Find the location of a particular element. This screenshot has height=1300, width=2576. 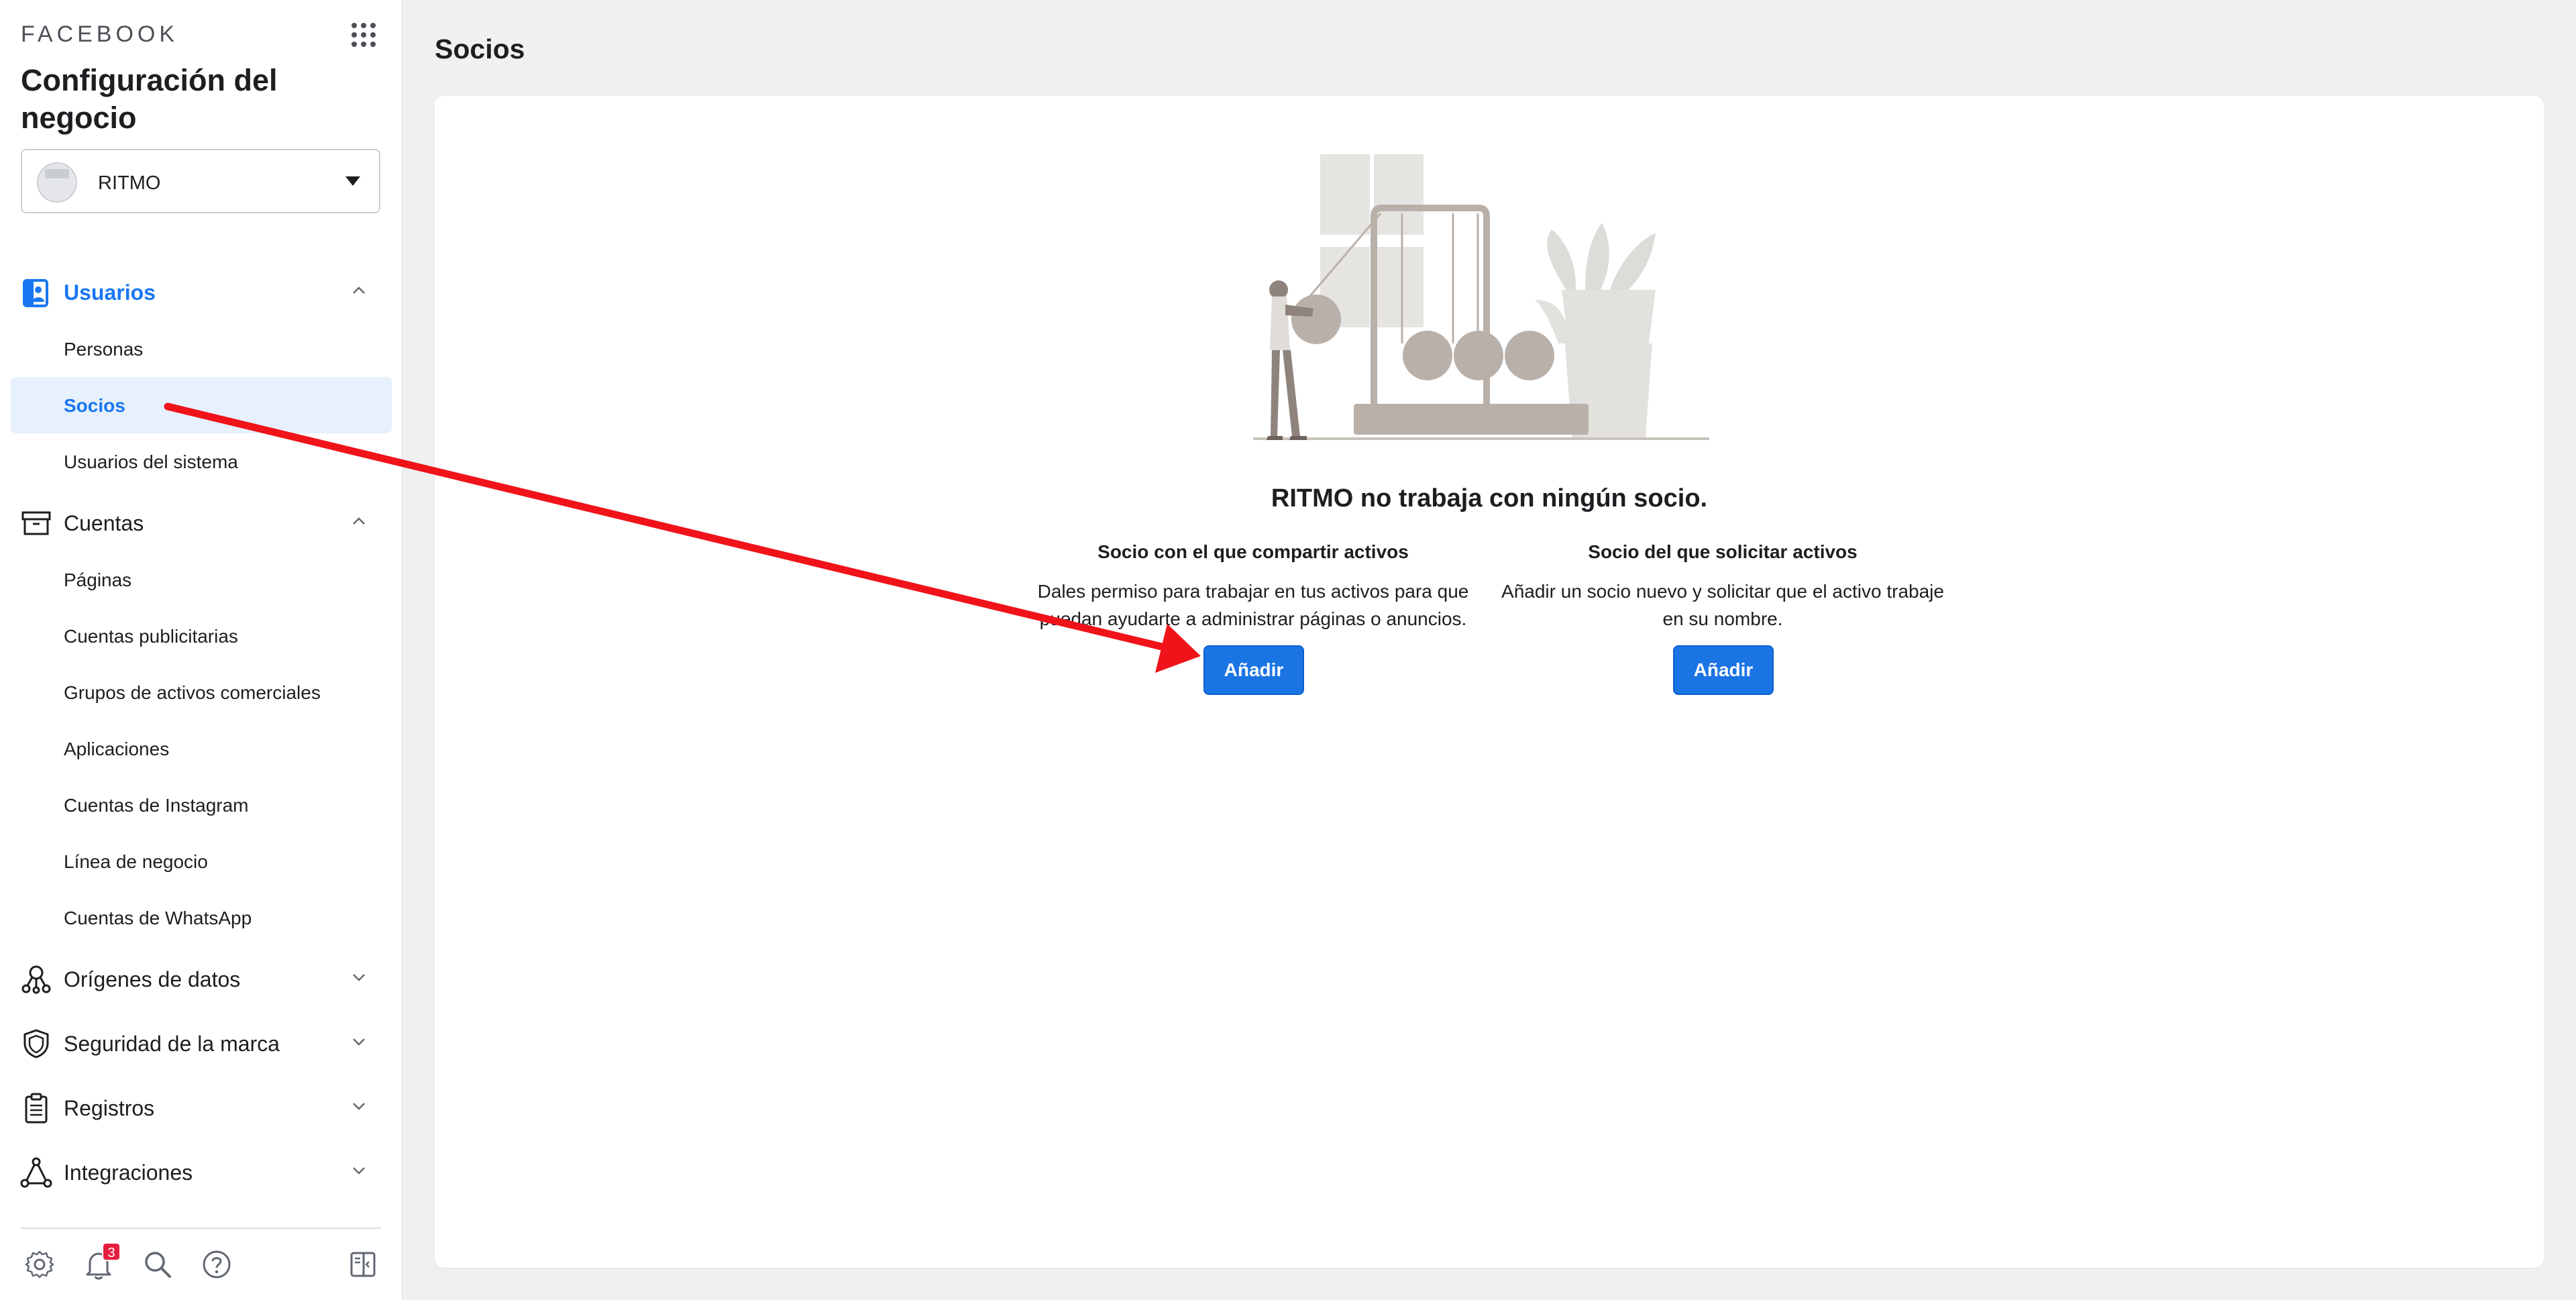

sidebar-item-cuentas-de-whatsapp: Cuentas de WhatsApp is located at coordinates (201, 918).